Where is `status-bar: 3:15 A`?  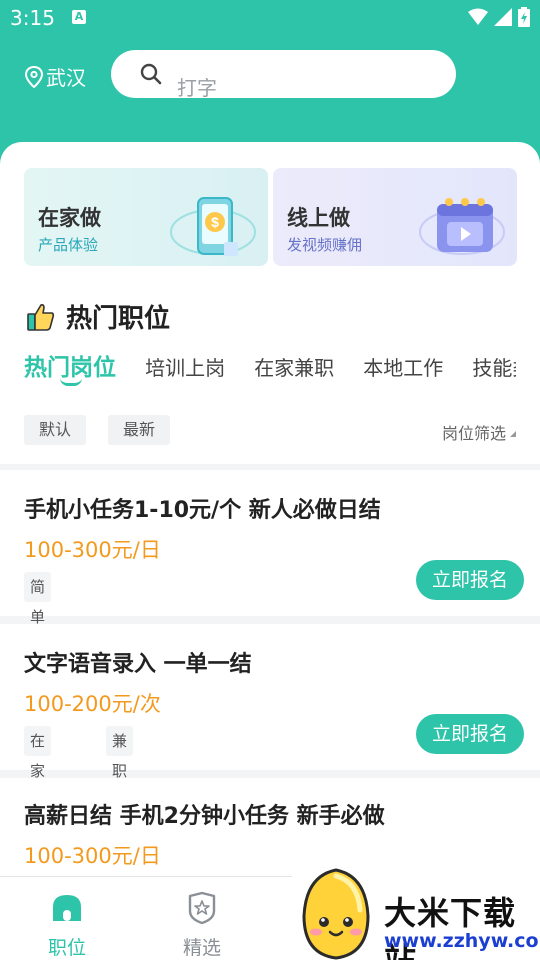
status-bar: 3:15 A is located at coordinates (270, 18).